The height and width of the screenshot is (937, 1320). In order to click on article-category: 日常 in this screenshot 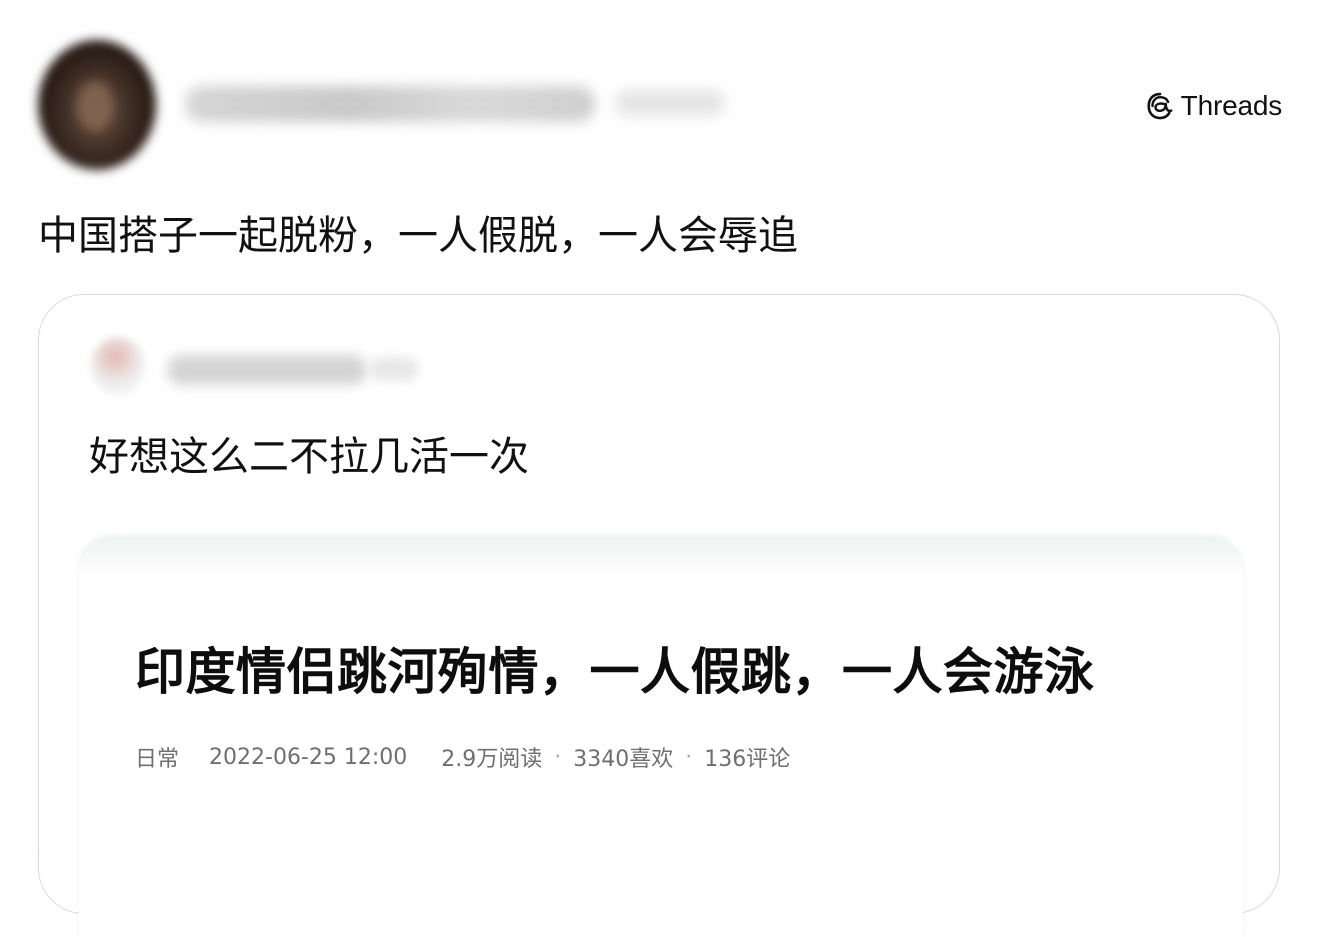, I will do `click(157, 759)`.